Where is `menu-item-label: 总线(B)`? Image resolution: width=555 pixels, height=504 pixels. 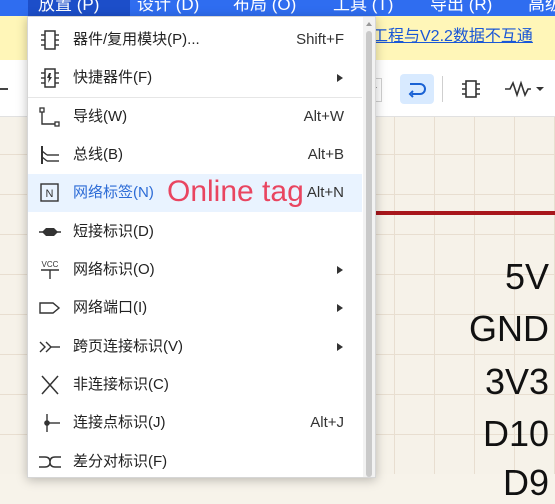
menu-item-label: 总线(B) is located at coordinates (98, 154).